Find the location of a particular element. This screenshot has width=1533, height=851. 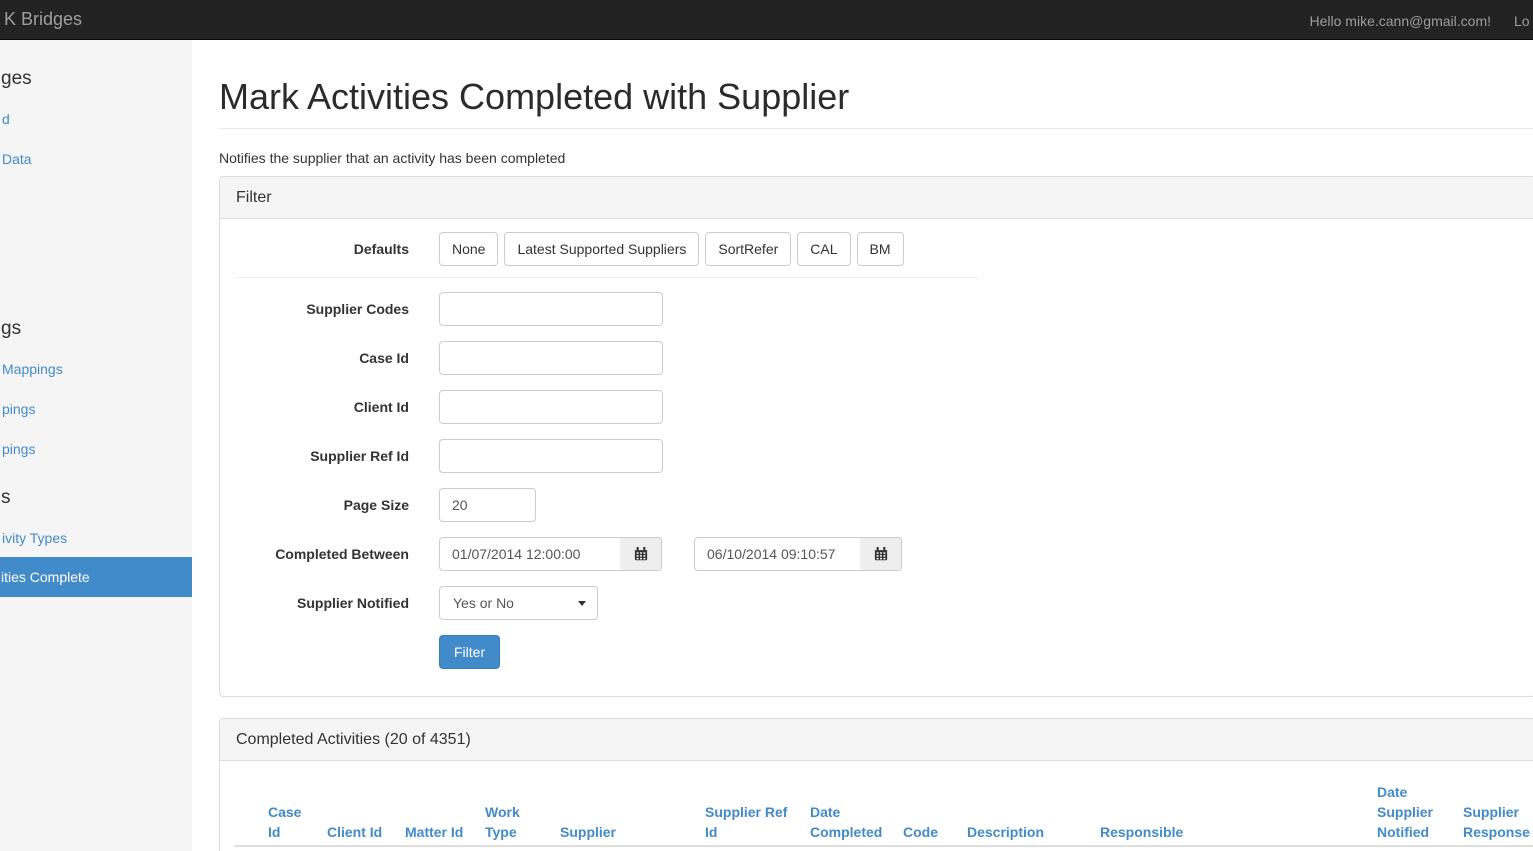

chevron-down-icon is located at coordinates (582, 603).